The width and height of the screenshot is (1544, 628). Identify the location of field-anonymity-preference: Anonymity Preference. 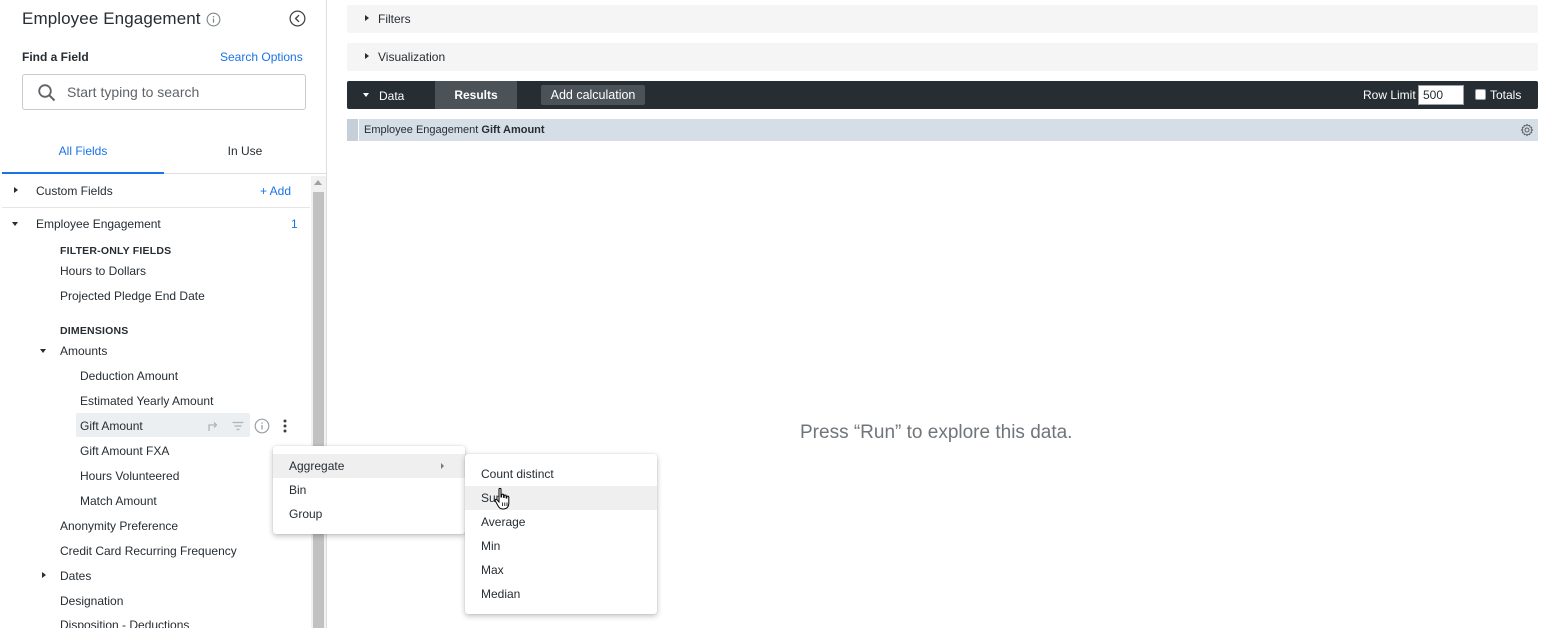
(119, 526).